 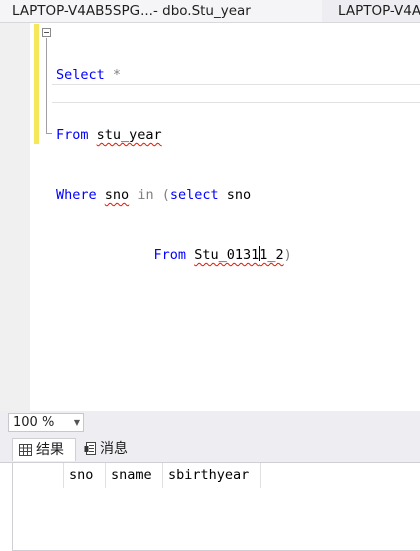 What do you see at coordinates (129, 135) in the screenshot?
I see `table-name: stu_year` at bounding box center [129, 135].